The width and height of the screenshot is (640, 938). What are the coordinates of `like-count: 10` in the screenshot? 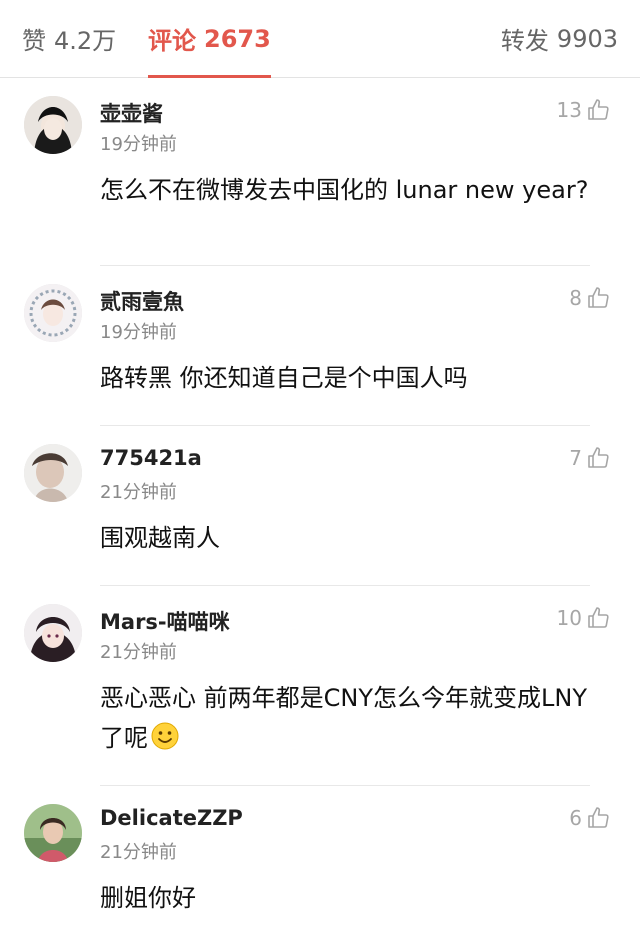 It's located at (569, 618).